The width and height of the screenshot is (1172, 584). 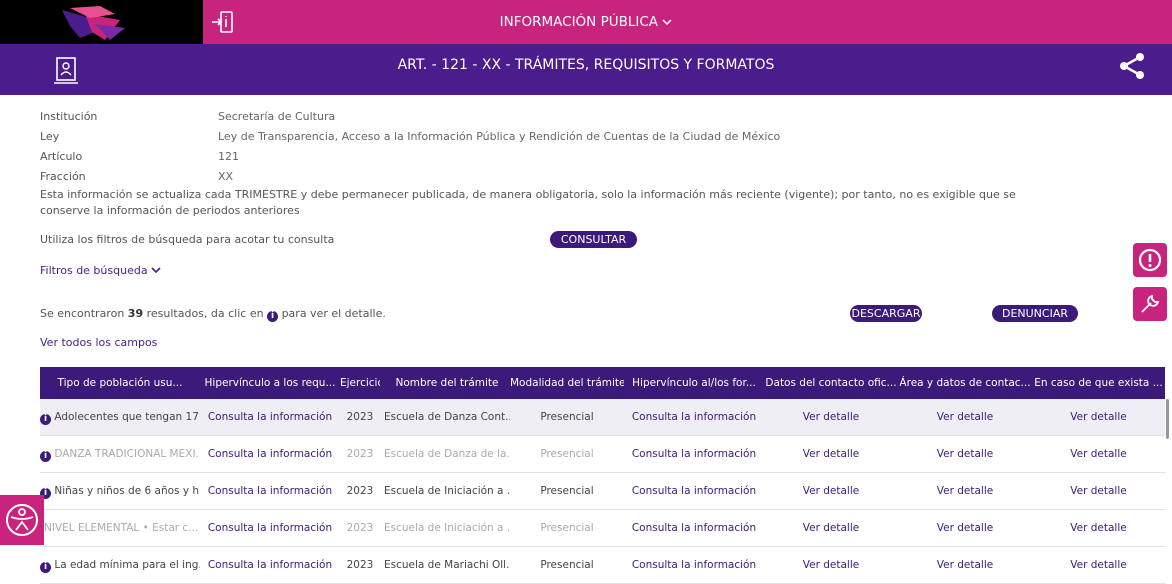 I want to click on wrench-icon, so click(x=1150, y=304).